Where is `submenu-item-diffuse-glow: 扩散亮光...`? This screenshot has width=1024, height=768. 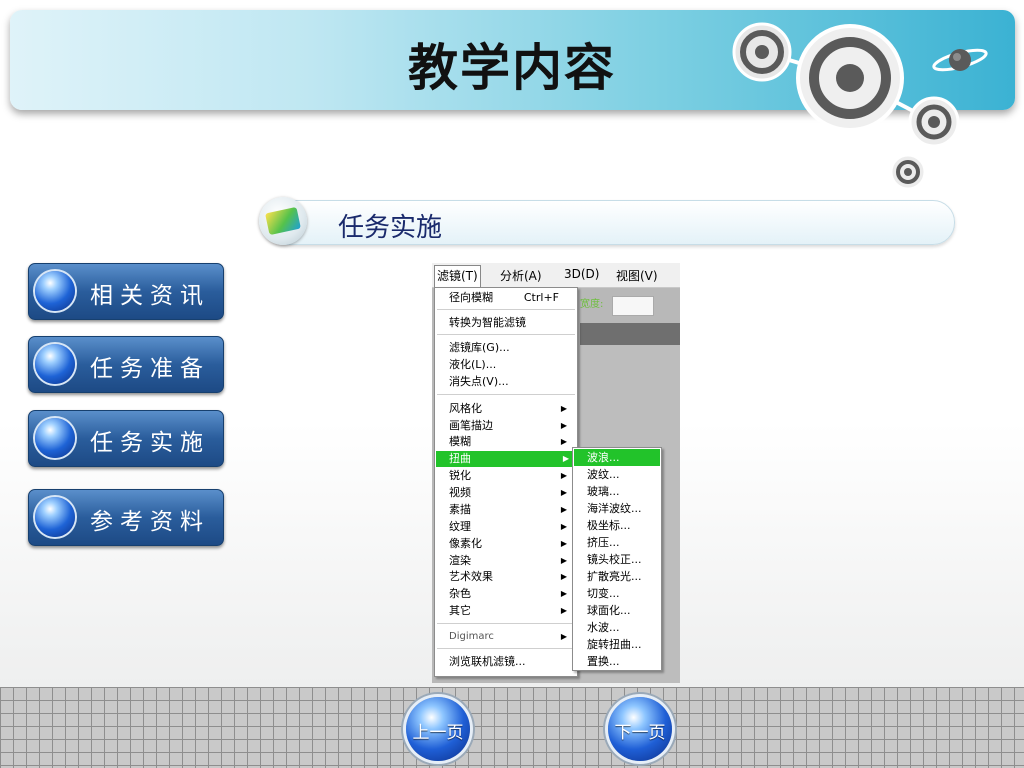
submenu-item-diffuse-glow: 扩散亮光... is located at coordinates (614, 576).